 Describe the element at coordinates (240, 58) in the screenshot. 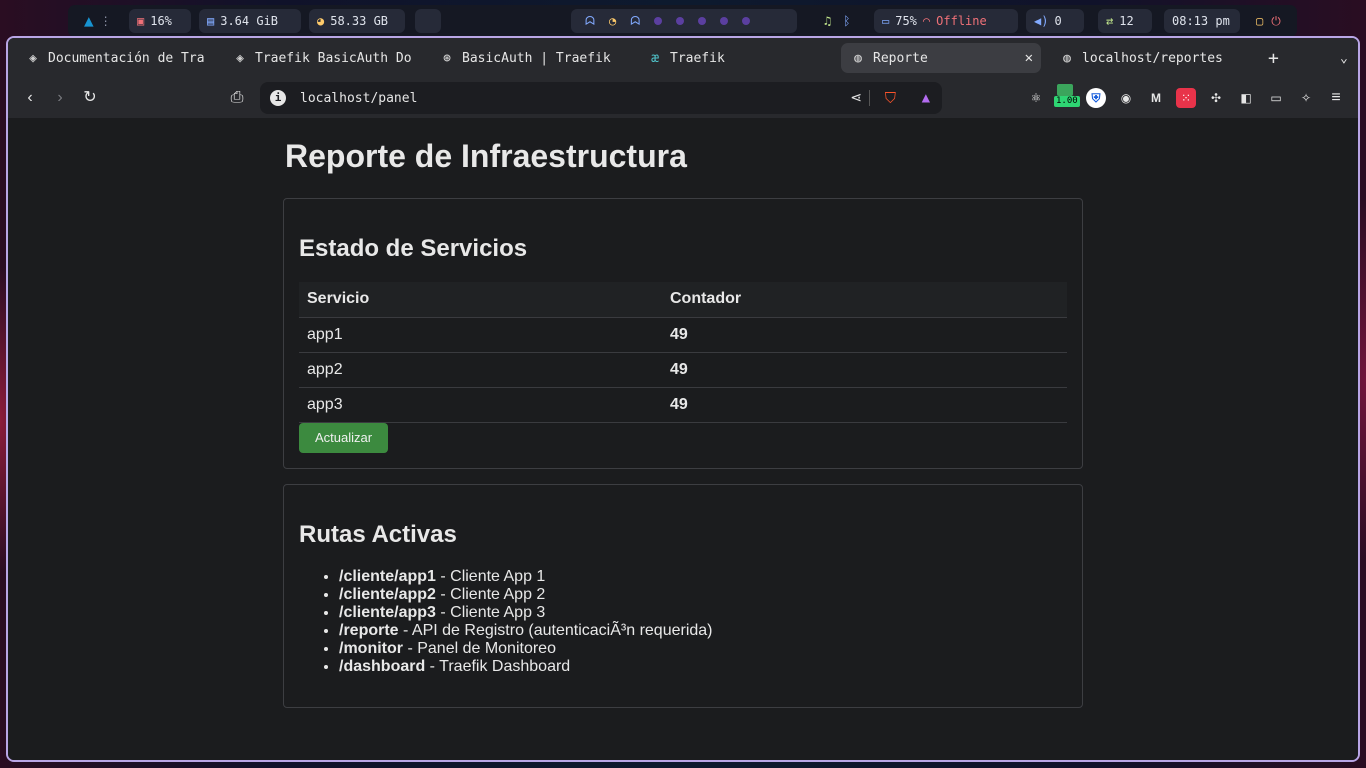

I see `layers-icon: ◈` at that location.